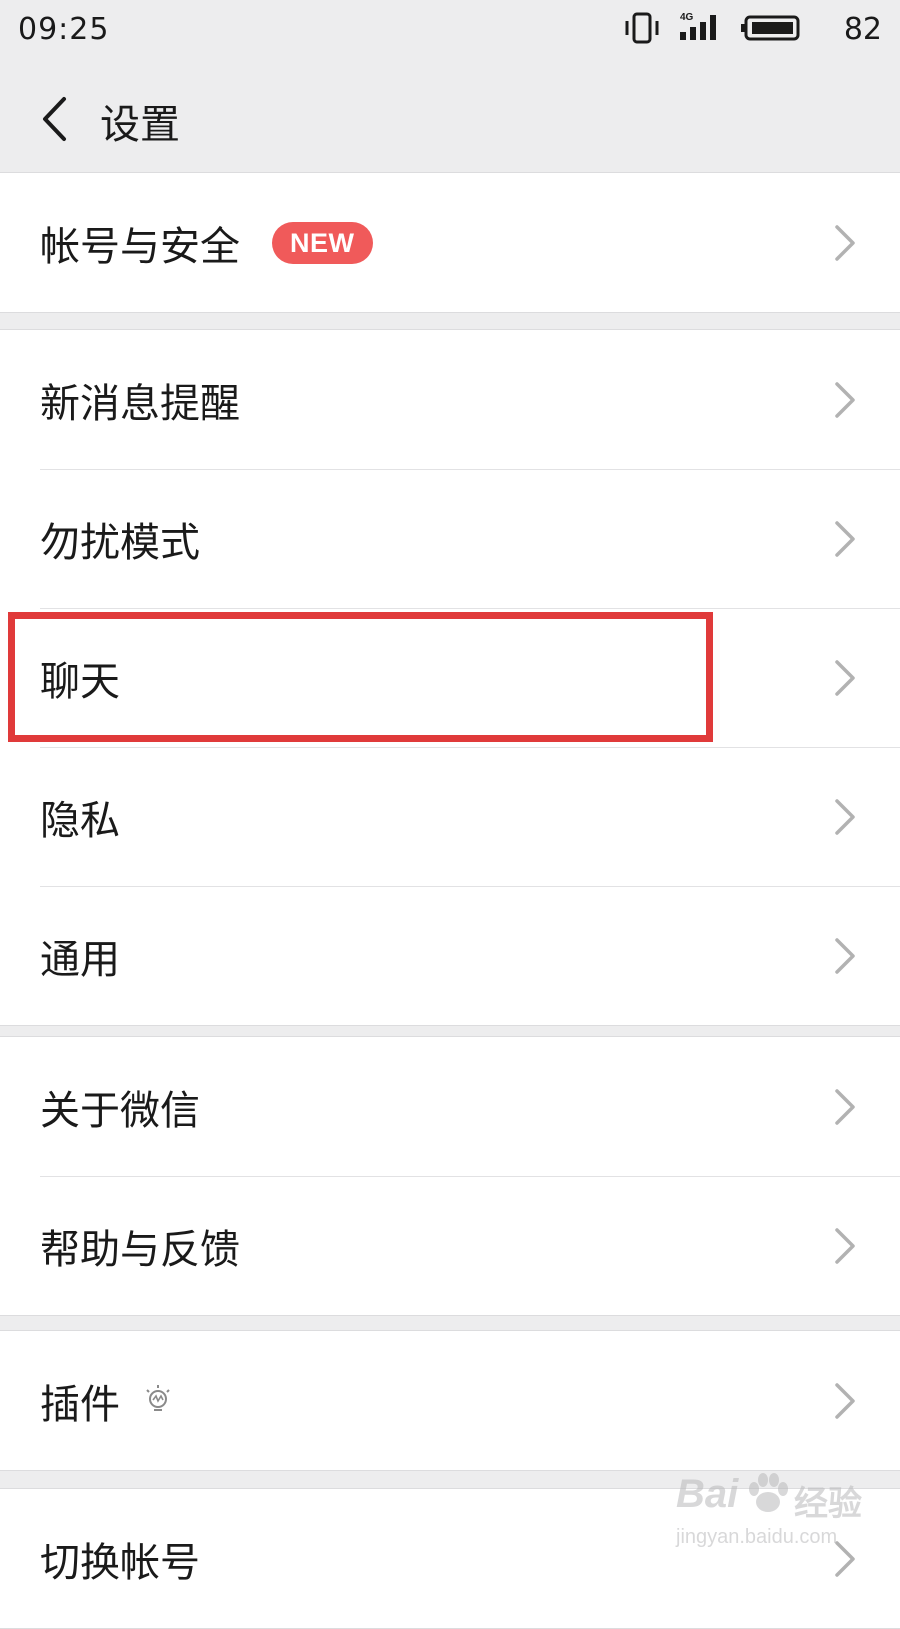  I want to click on status-time: 09:25, so click(64, 29).